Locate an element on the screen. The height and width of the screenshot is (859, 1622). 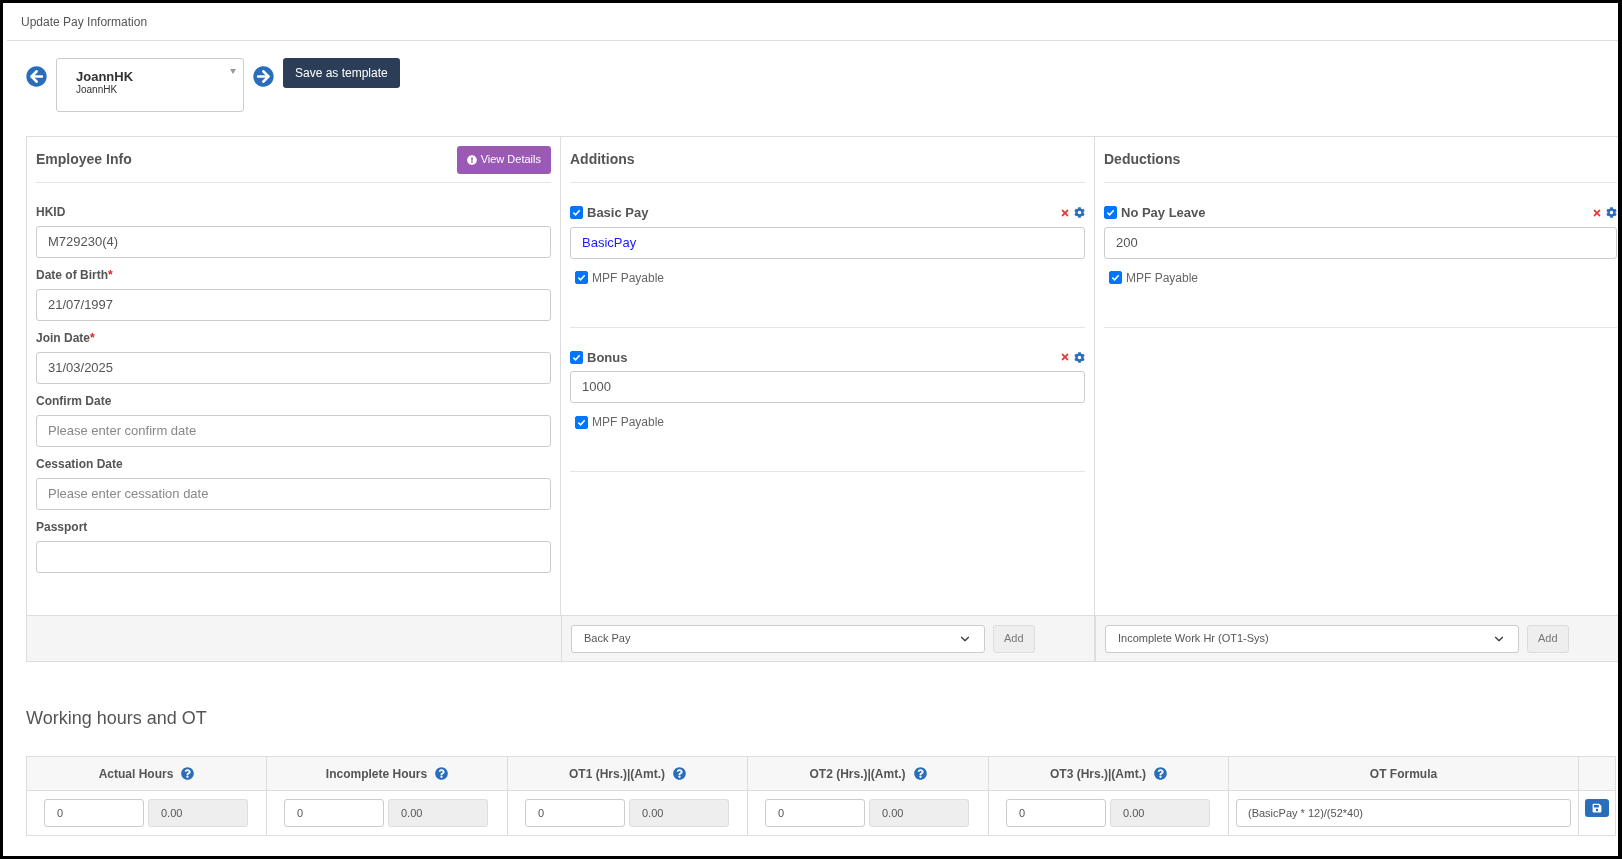
item-select: Incomplete Work Hr (OT1-Sys) is located at coordinates (1312, 638).